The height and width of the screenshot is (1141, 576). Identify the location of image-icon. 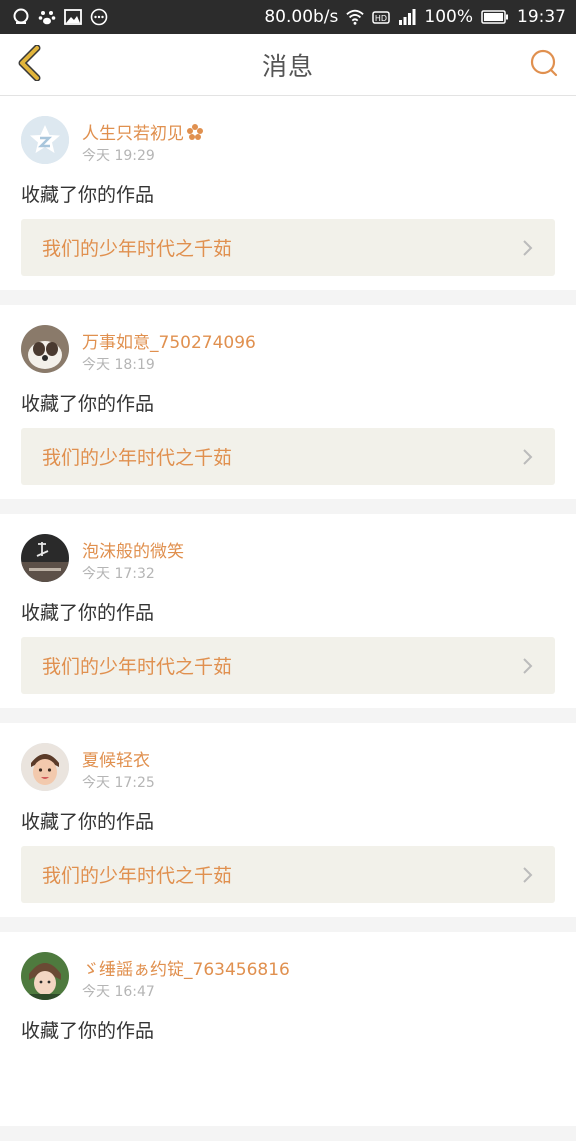
(73, 17).